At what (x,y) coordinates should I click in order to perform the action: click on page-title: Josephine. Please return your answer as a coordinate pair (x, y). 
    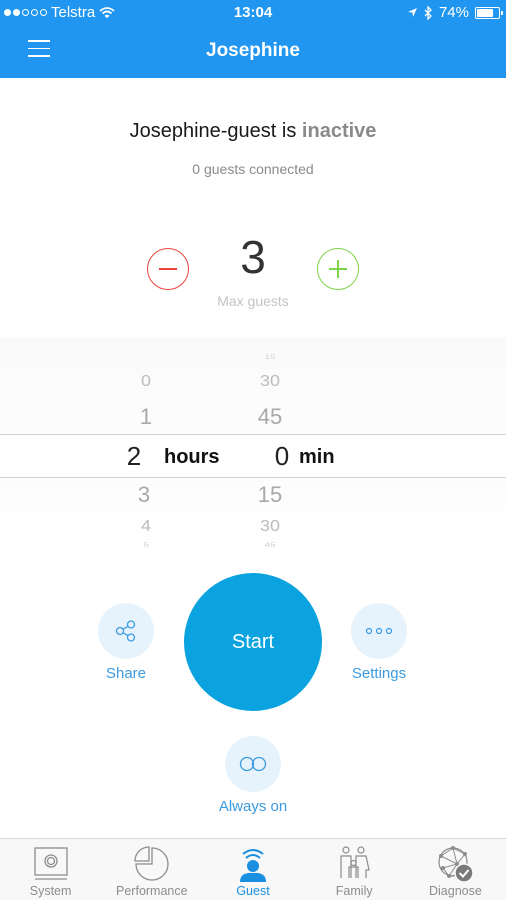
    Looking at the image, I should click on (253, 50).